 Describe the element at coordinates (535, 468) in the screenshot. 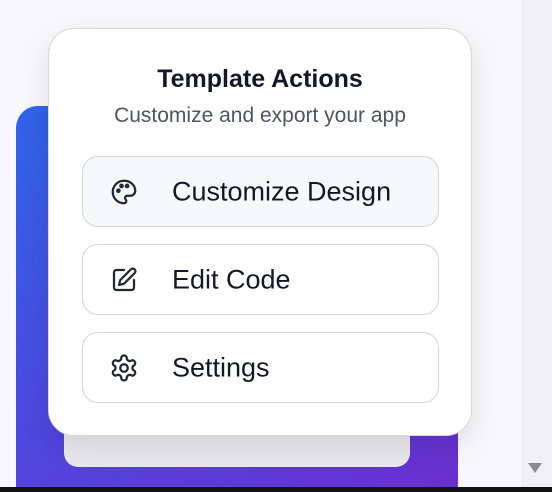

I see `scroll-down-arrow-icon` at that location.